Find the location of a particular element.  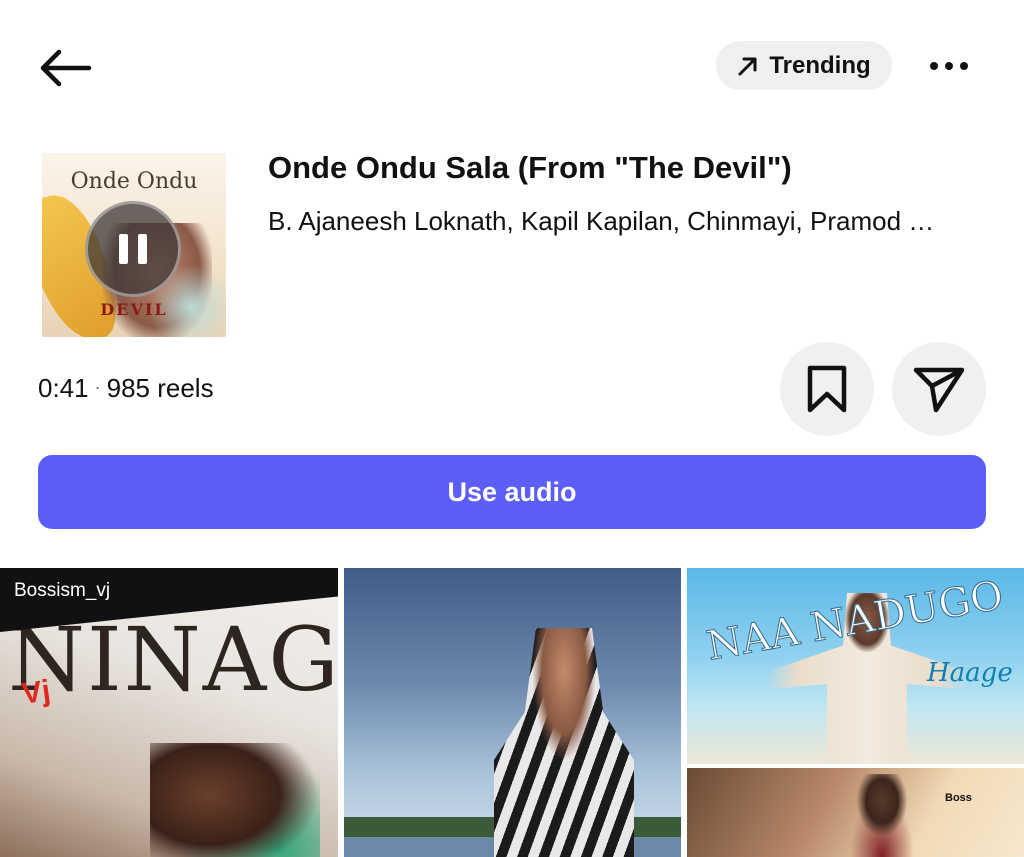

cover-logo-text: DEVIL is located at coordinates (134, 309).